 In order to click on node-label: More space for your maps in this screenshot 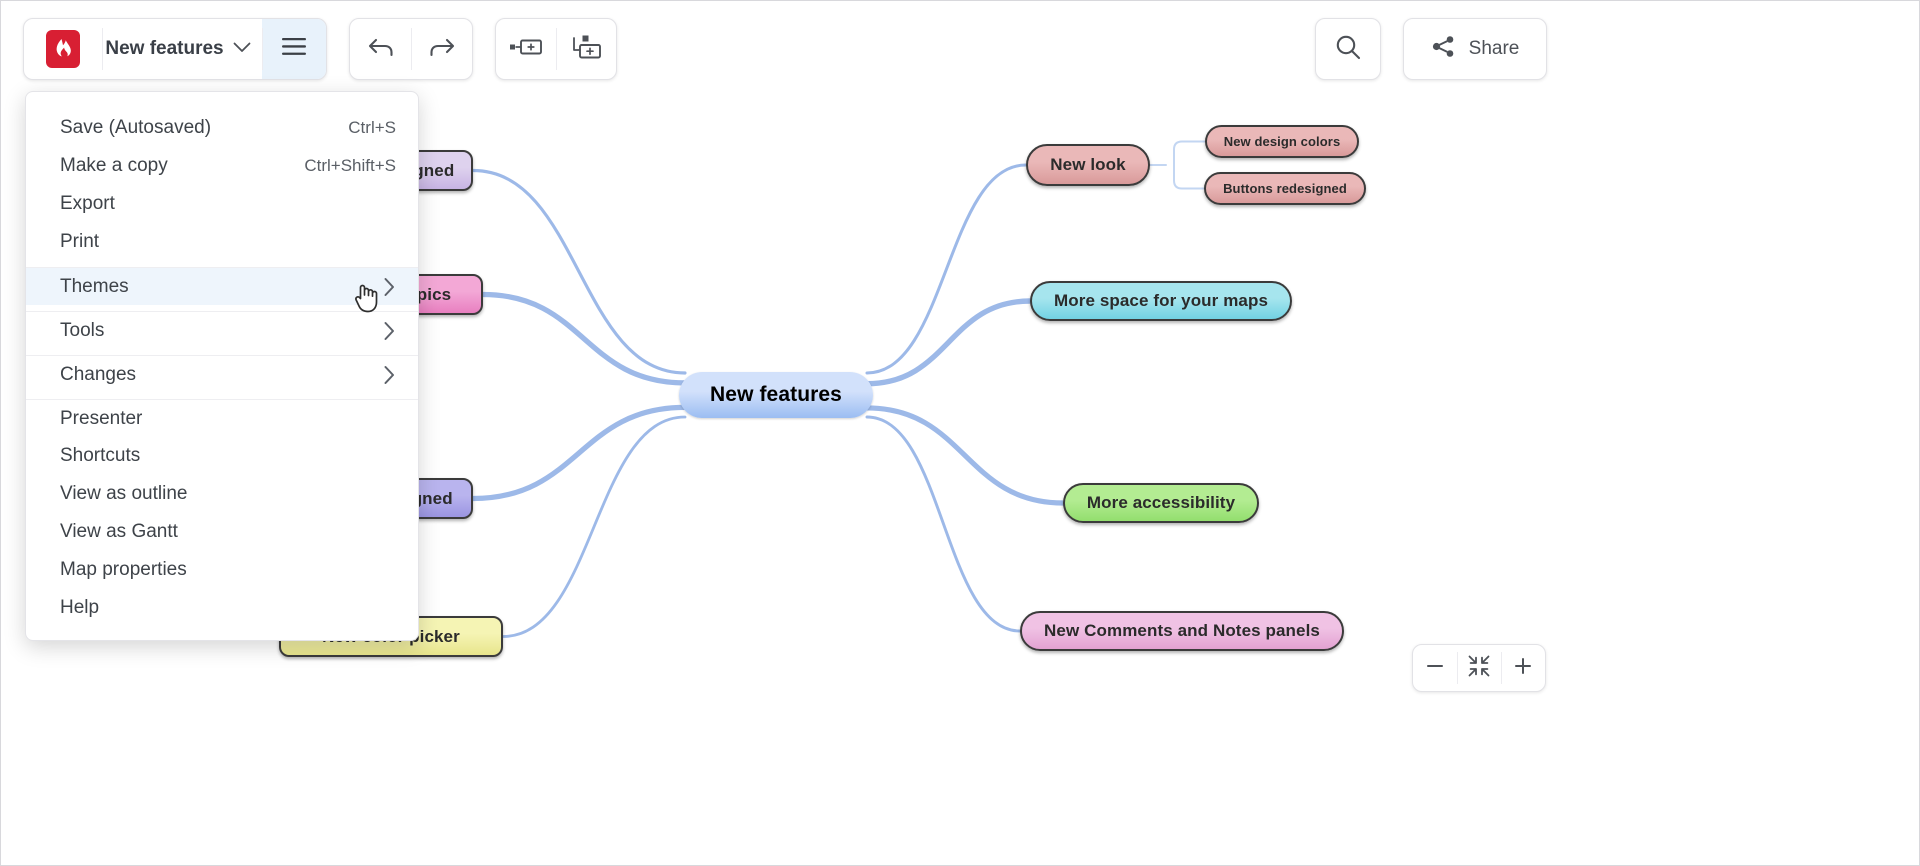, I will do `click(1161, 300)`.